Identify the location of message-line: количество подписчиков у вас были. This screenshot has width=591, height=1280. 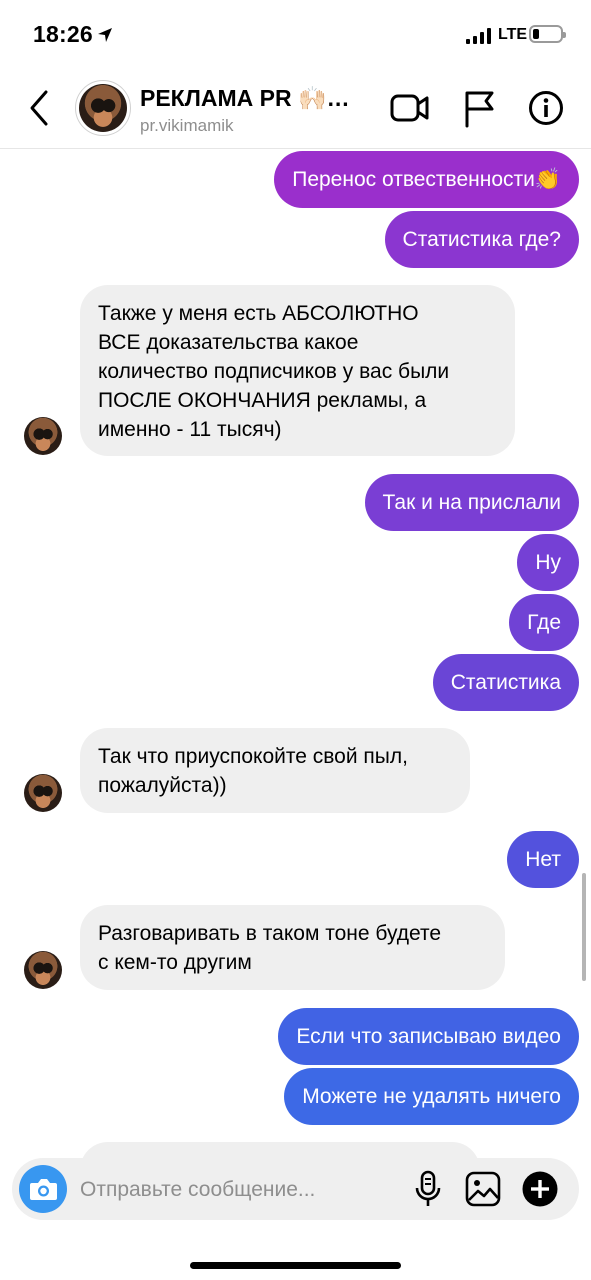
(274, 371).